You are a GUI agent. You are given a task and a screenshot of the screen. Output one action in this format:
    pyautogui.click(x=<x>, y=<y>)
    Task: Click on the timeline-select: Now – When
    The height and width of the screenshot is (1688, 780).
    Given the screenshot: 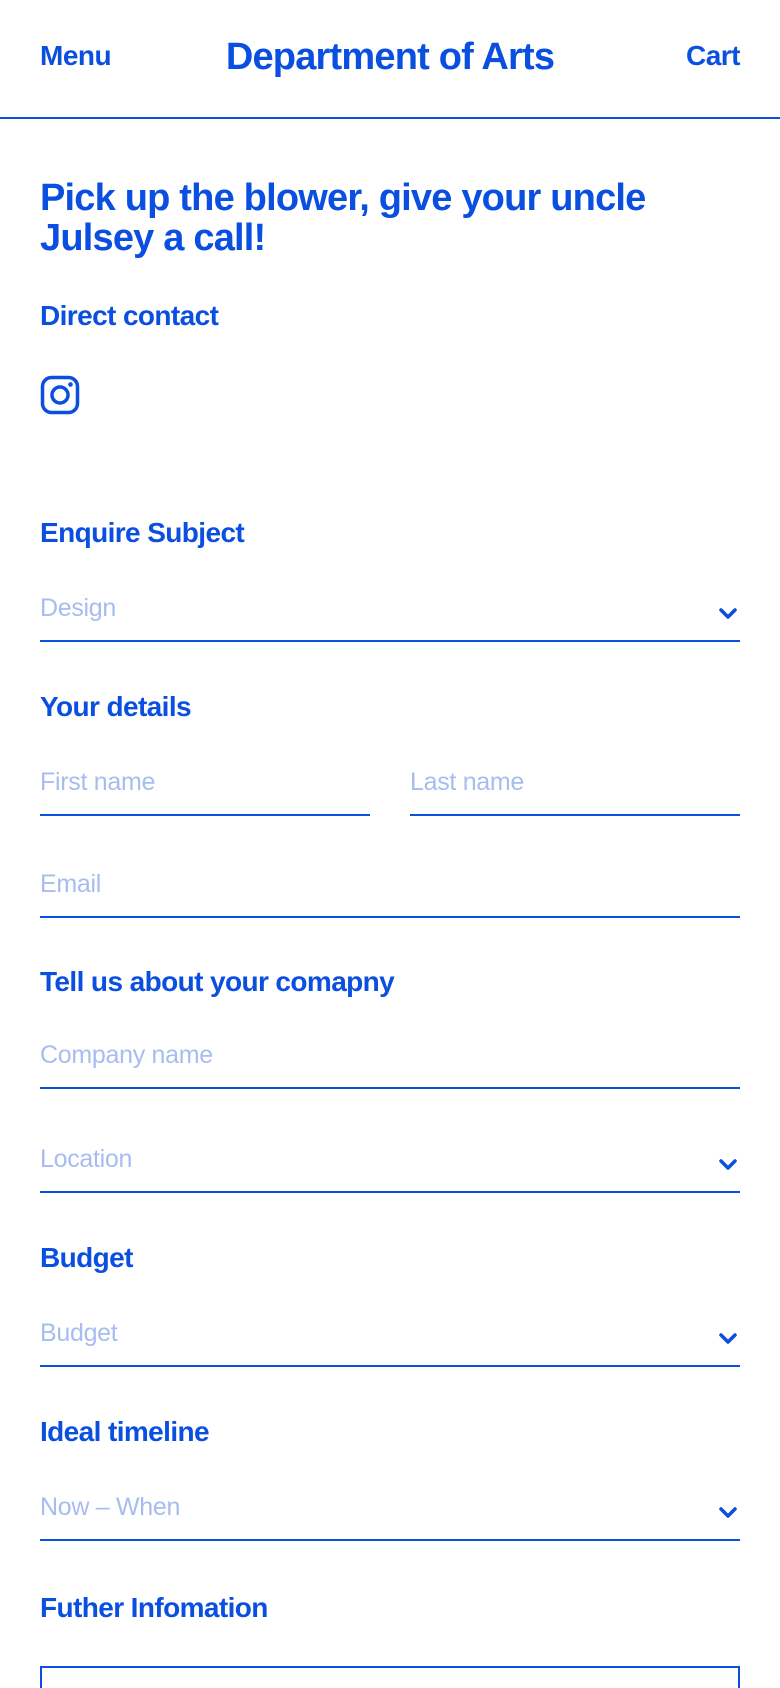 What is the action you would take?
    pyautogui.click(x=390, y=1517)
    